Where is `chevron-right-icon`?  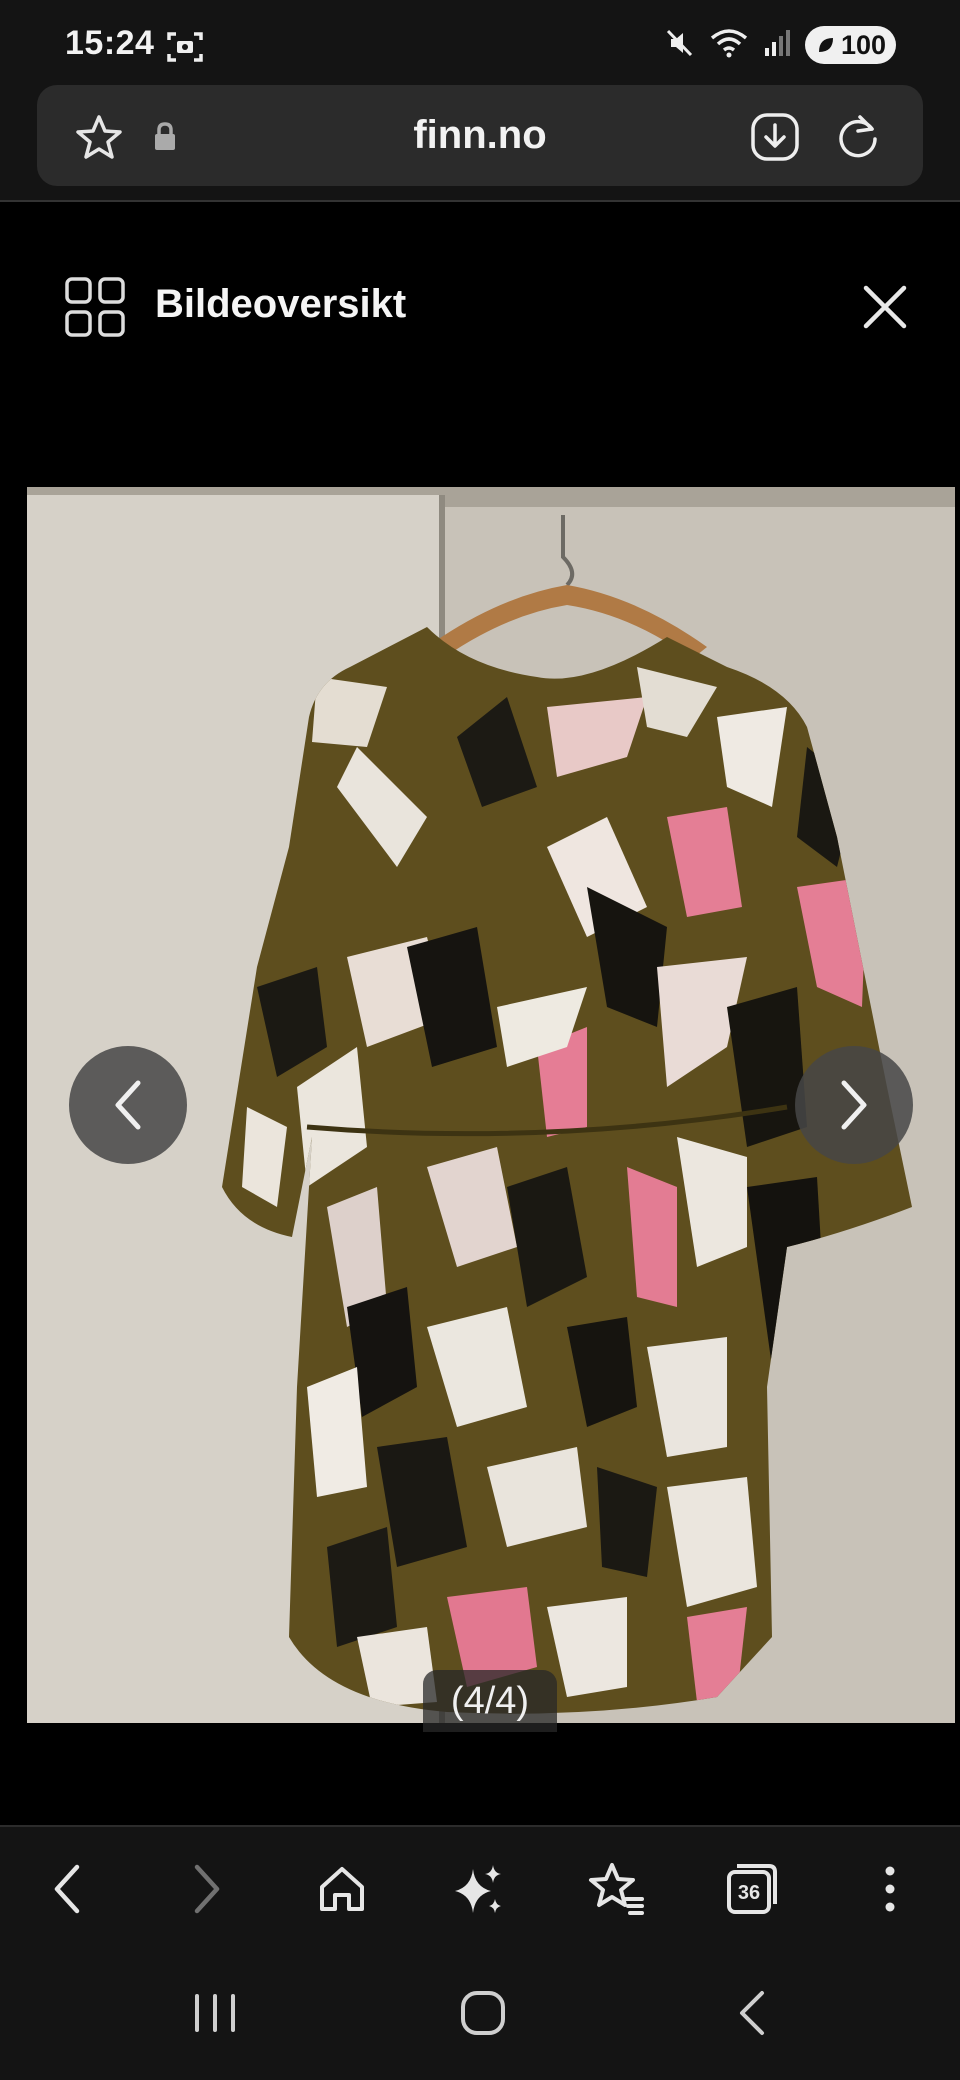
chevron-right-icon is located at coordinates (854, 1105).